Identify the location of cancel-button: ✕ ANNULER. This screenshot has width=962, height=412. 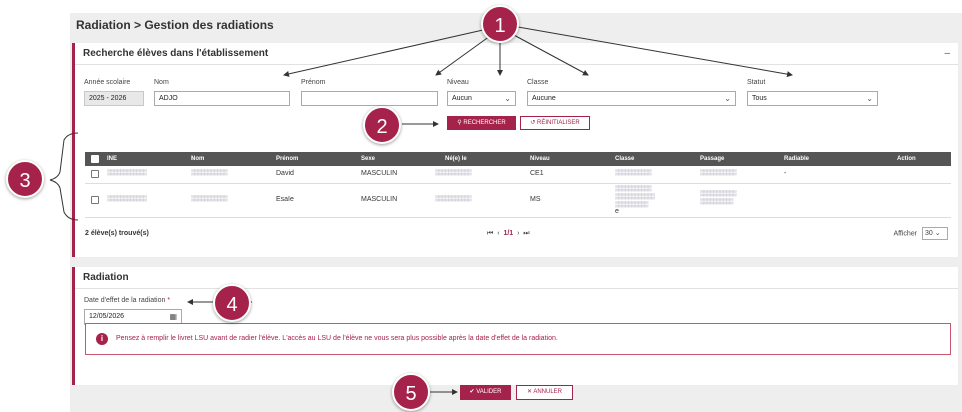
(544, 392).